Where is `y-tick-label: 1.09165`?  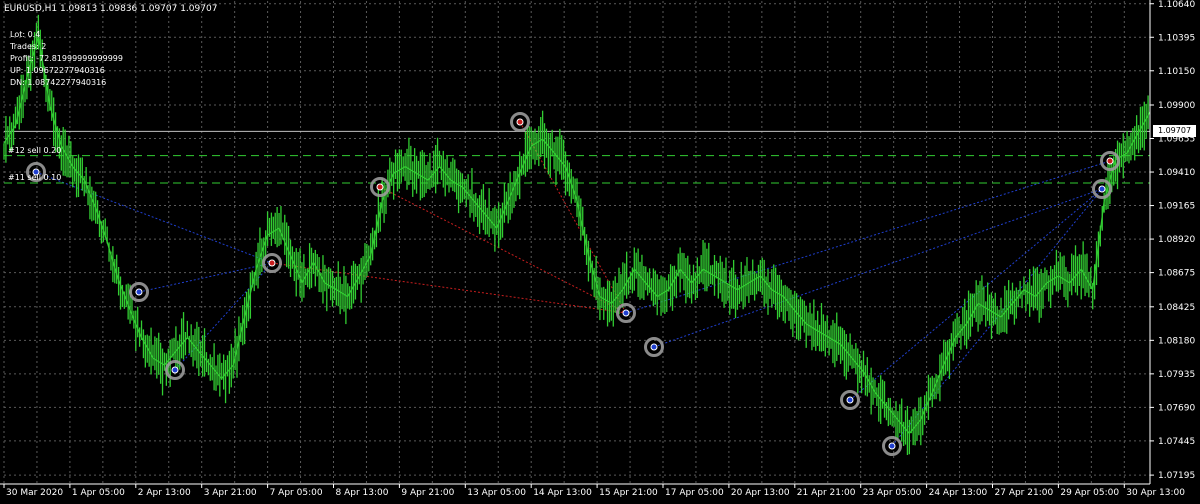 y-tick-label: 1.09165 is located at coordinates (1176, 207).